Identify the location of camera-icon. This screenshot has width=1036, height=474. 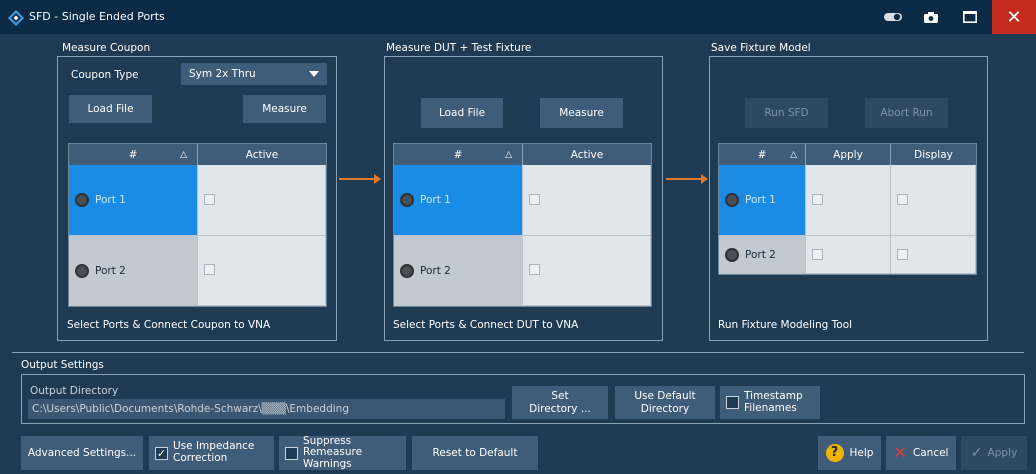
(931, 17).